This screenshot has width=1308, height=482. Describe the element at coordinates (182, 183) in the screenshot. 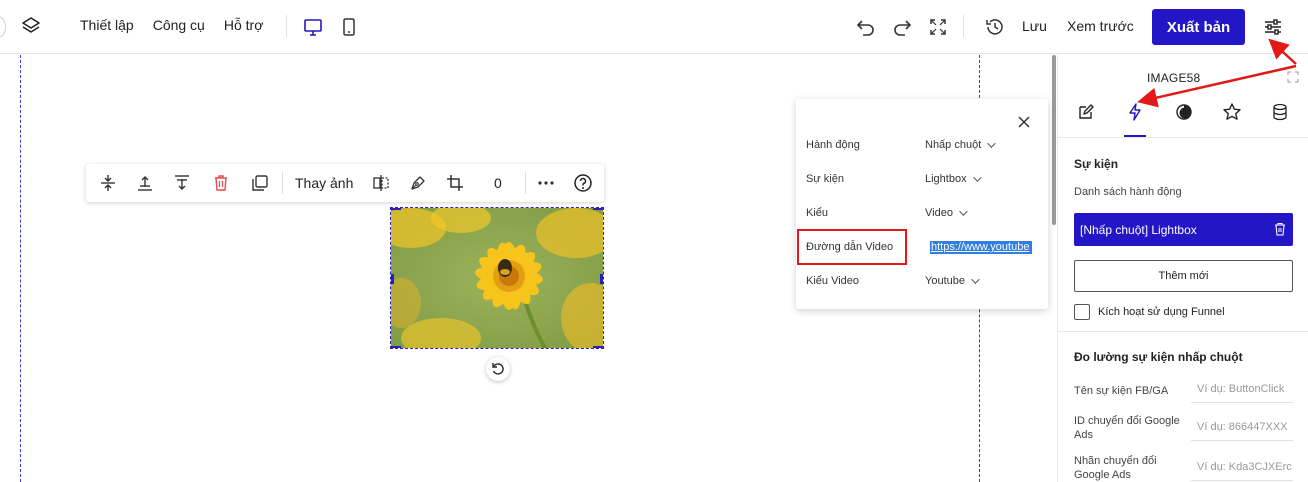

I see `align-bottom-icon` at that location.